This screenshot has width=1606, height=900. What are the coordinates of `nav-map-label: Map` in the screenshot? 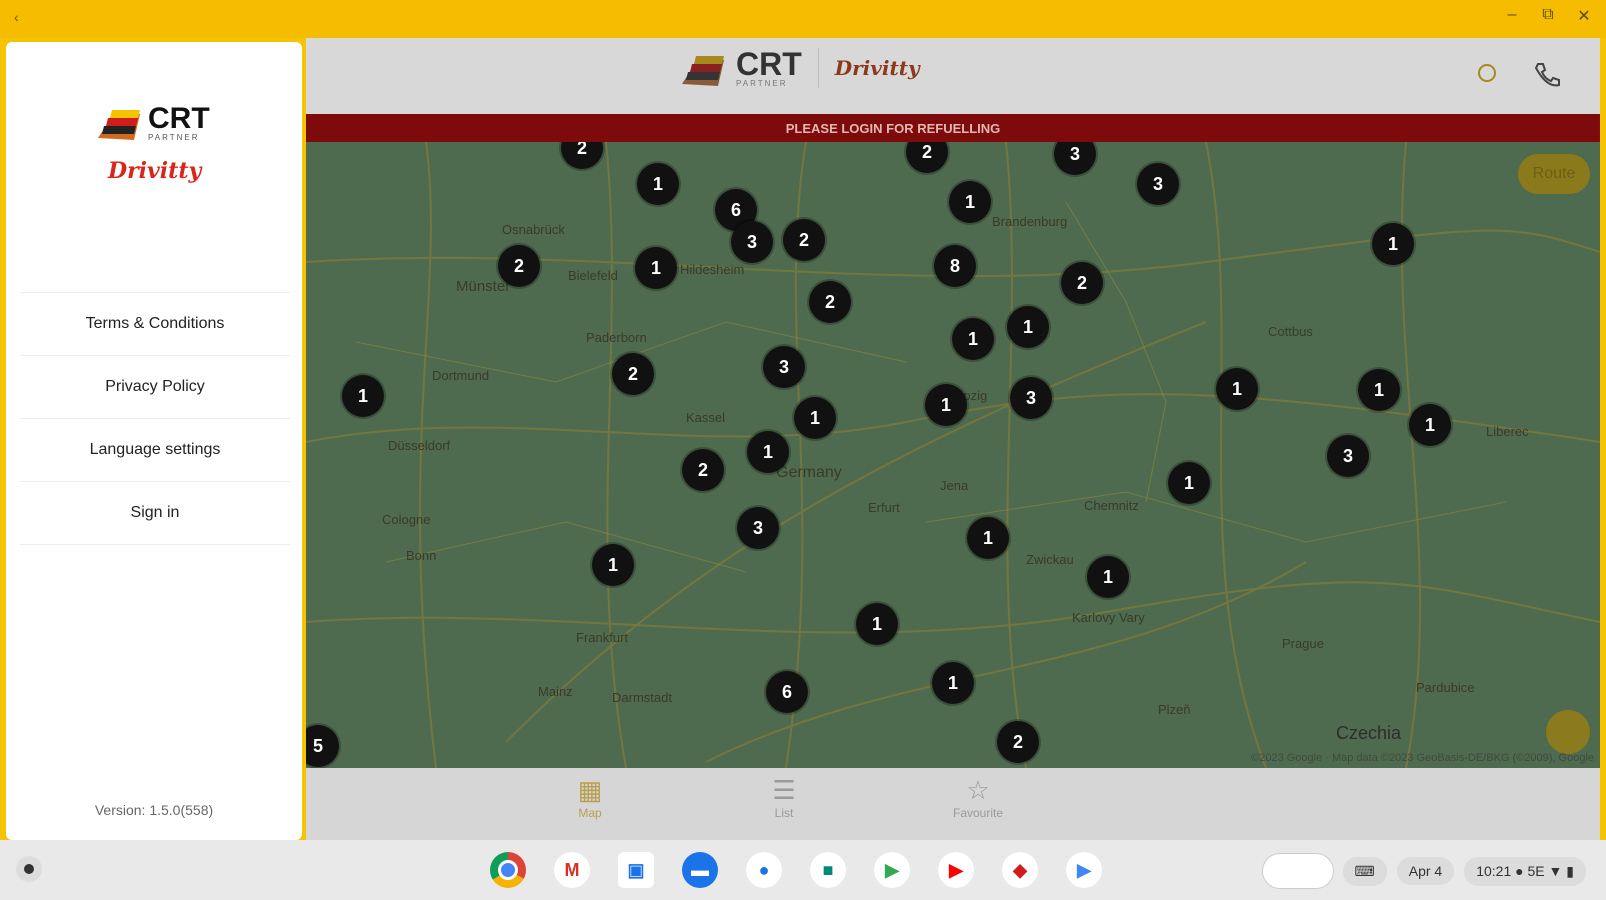 It's located at (590, 813).